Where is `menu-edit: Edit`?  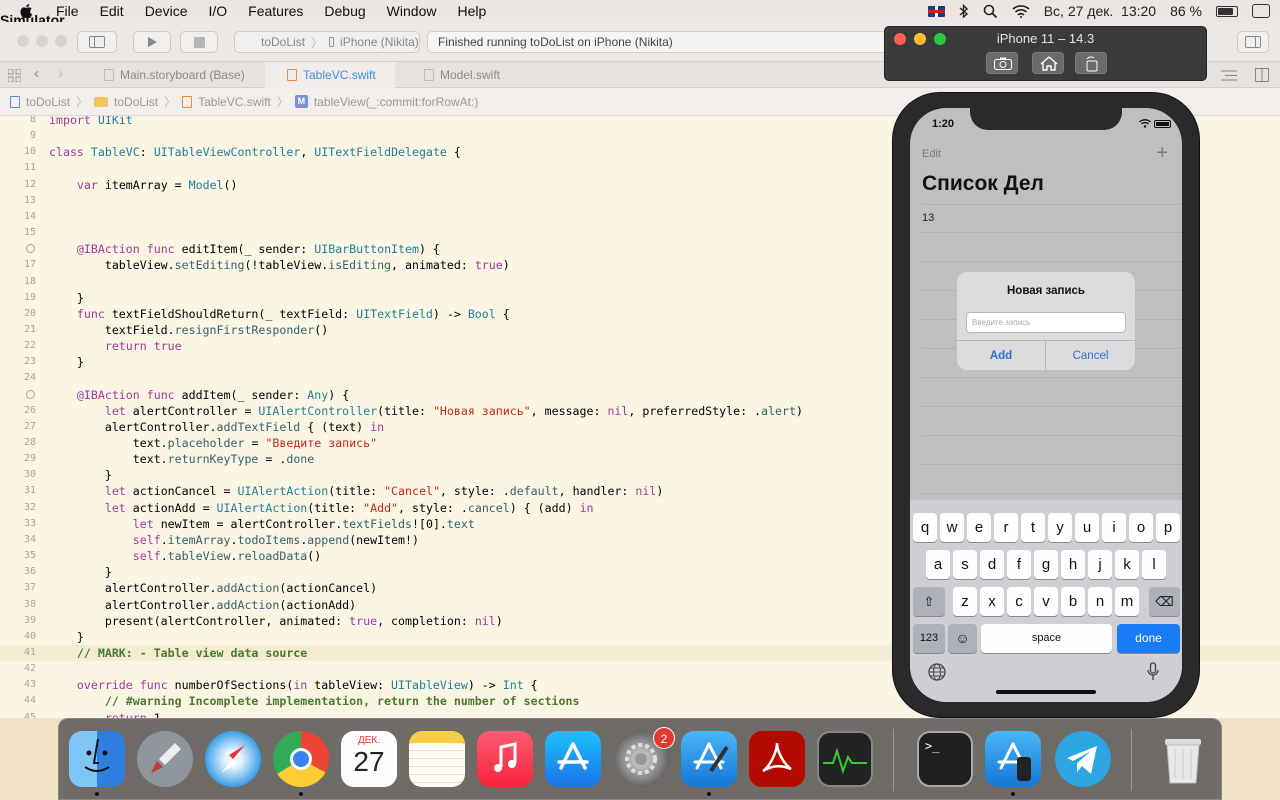 menu-edit: Edit is located at coordinates (112, 11).